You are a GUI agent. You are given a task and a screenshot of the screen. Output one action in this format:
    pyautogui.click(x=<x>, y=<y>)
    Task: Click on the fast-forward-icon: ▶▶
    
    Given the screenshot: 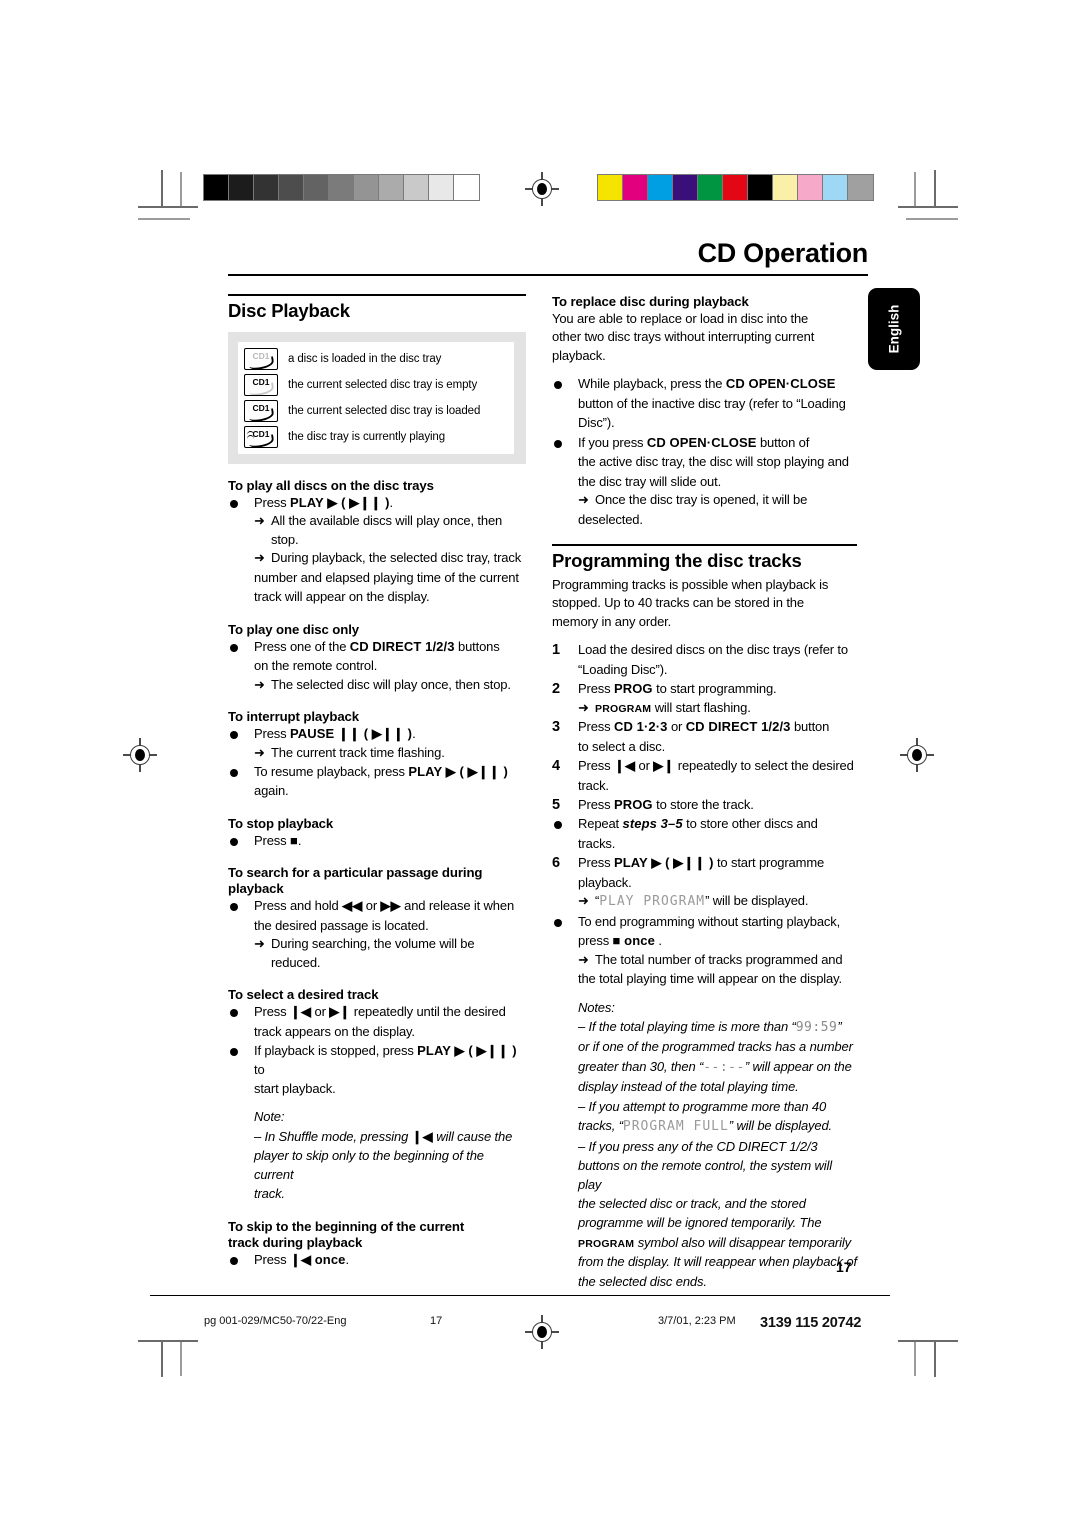 What is the action you would take?
    pyautogui.click(x=390, y=906)
    